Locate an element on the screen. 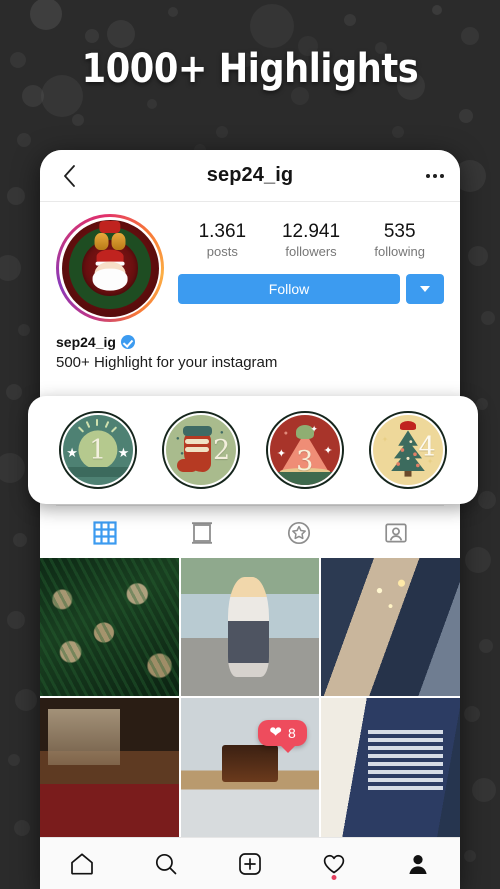 The image size is (500, 889). stat-followers-value: 12.941 is located at coordinates (311, 231).